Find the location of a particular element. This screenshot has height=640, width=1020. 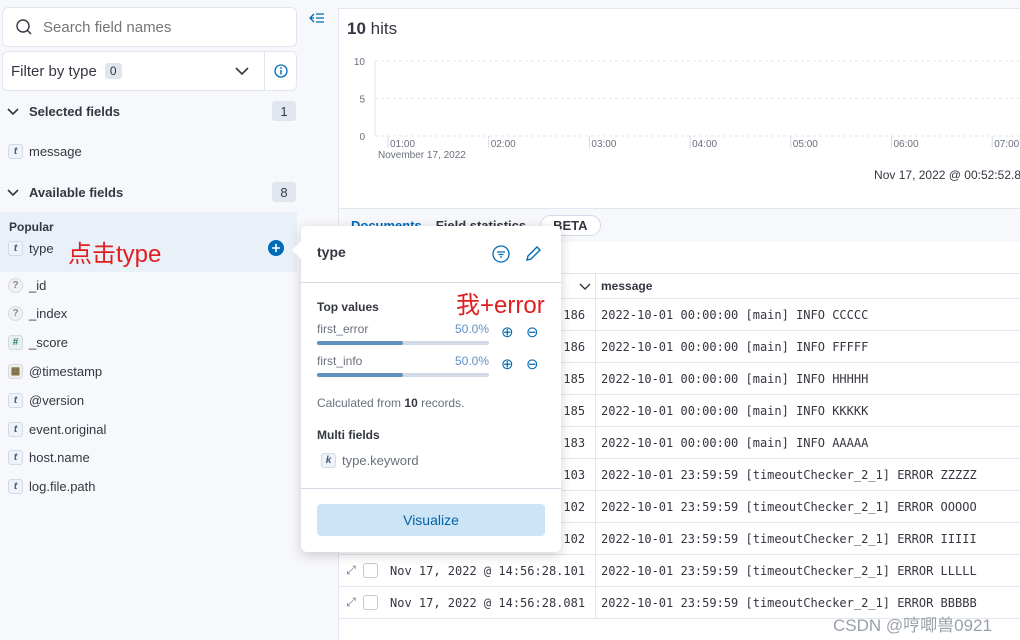

multi-field-item: k type.keyword is located at coordinates (370, 460).